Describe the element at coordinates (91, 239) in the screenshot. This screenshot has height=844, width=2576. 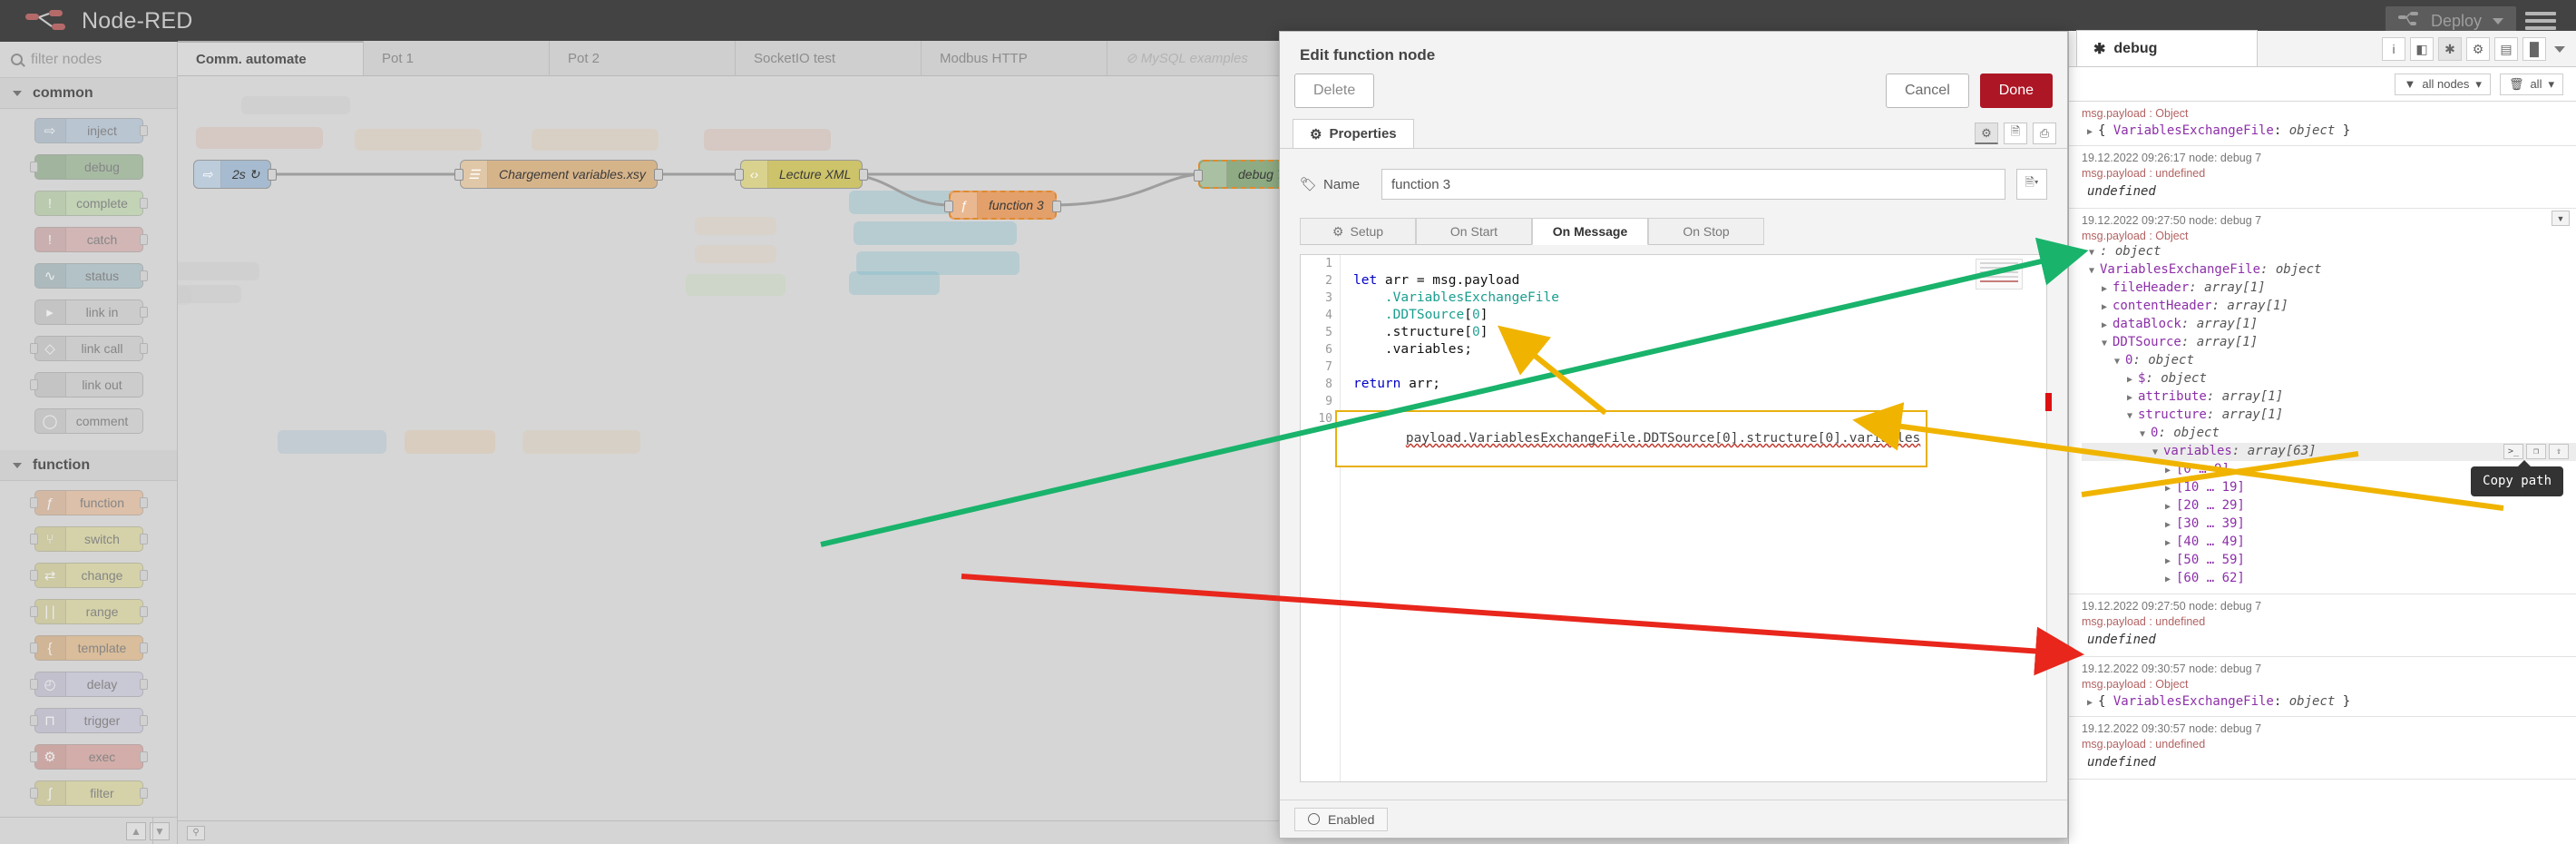
I see `palette-node-catch: ! catch` at that location.